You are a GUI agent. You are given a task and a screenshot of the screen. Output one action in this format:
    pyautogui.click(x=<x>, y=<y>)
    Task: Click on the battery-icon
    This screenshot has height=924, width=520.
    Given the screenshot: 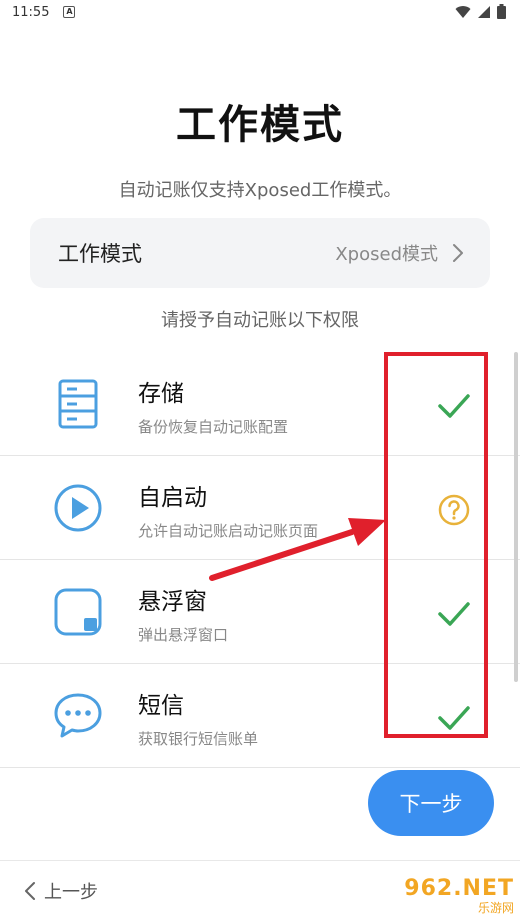 What is the action you would take?
    pyautogui.click(x=501, y=11)
    